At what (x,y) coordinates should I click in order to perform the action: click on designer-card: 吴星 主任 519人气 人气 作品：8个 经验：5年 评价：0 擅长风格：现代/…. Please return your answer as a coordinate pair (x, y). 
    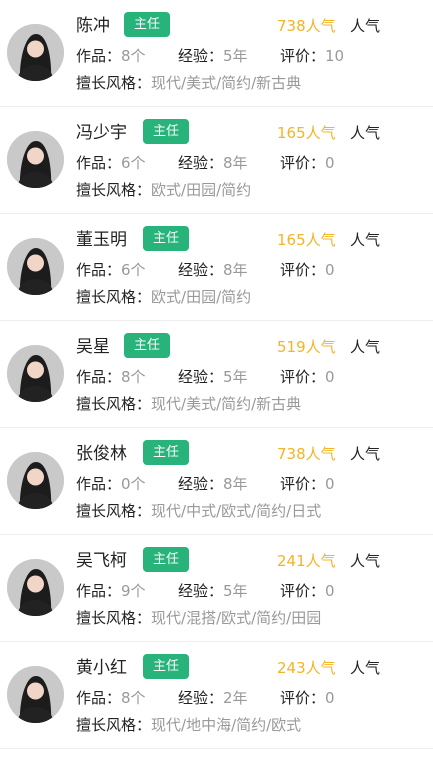
    Looking at the image, I should click on (216, 374).